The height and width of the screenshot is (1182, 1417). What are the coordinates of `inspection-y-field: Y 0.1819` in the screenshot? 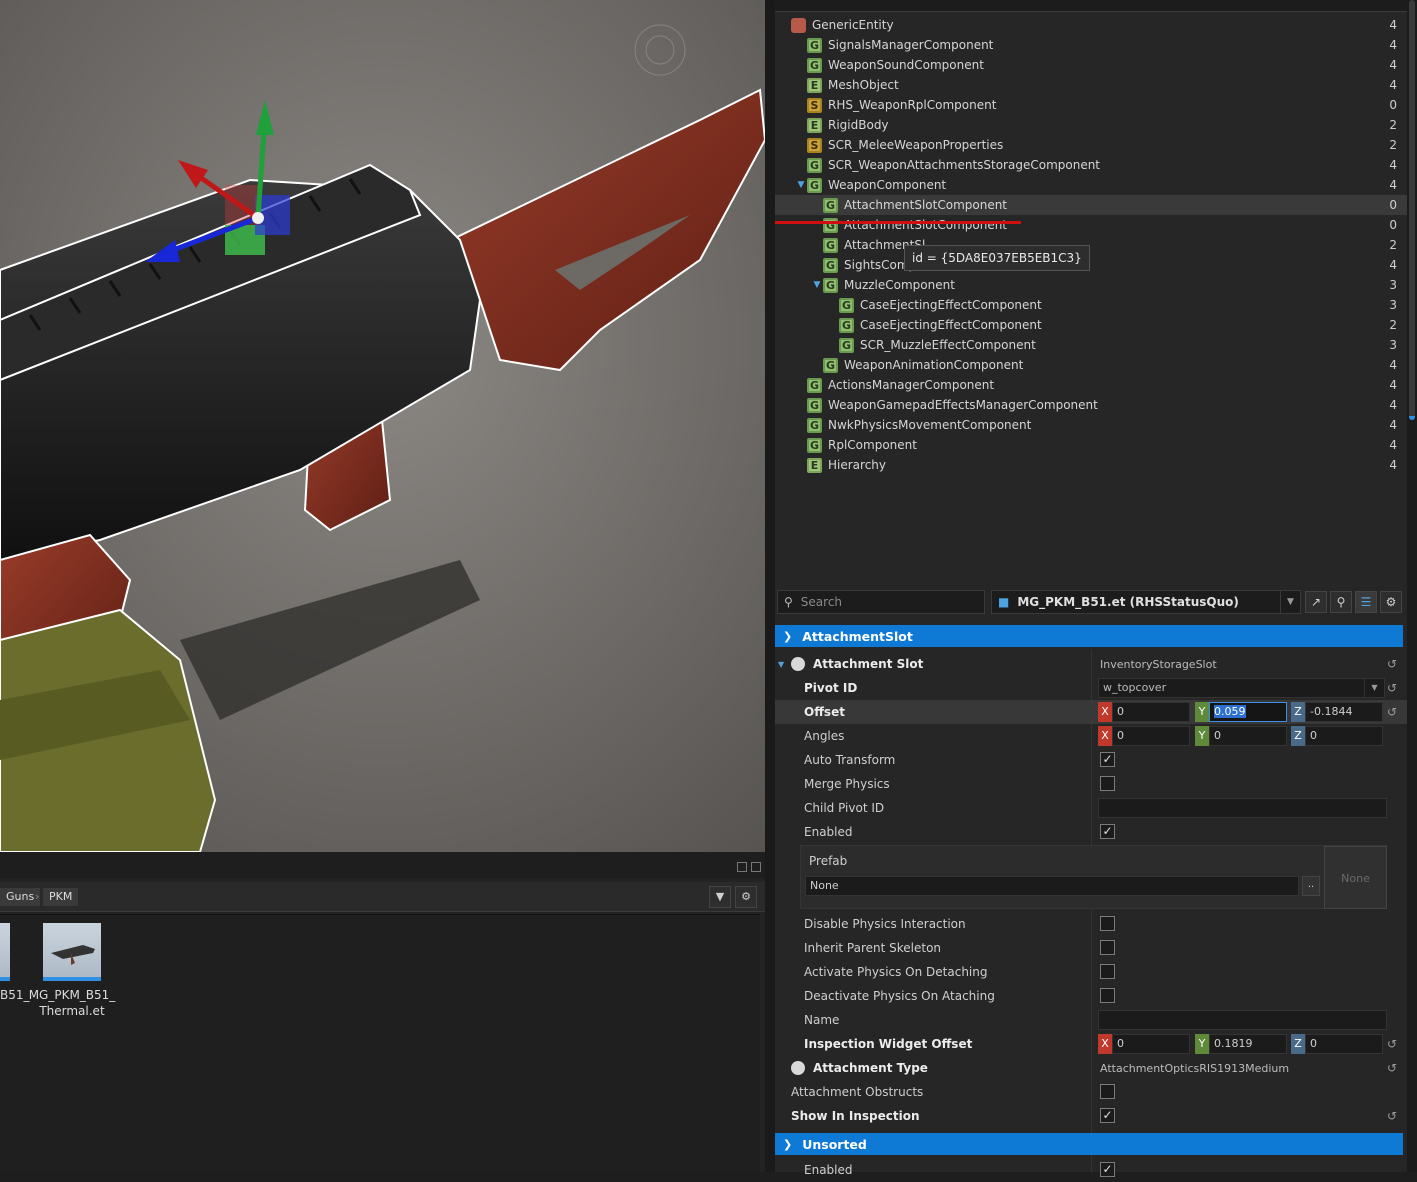 It's located at (1241, 1044).